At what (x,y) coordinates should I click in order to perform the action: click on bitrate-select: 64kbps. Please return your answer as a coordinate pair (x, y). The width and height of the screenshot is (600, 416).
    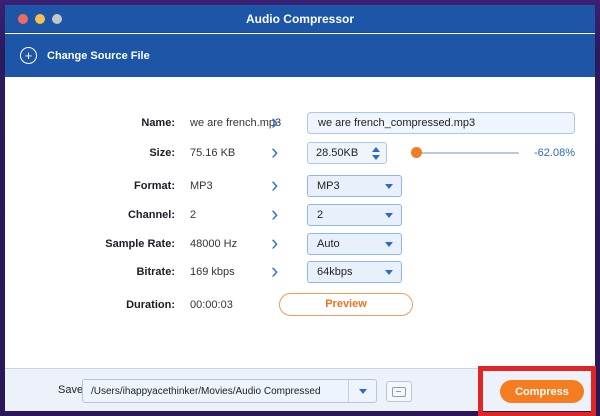
    Looking at the image, I should click on (354, 272).